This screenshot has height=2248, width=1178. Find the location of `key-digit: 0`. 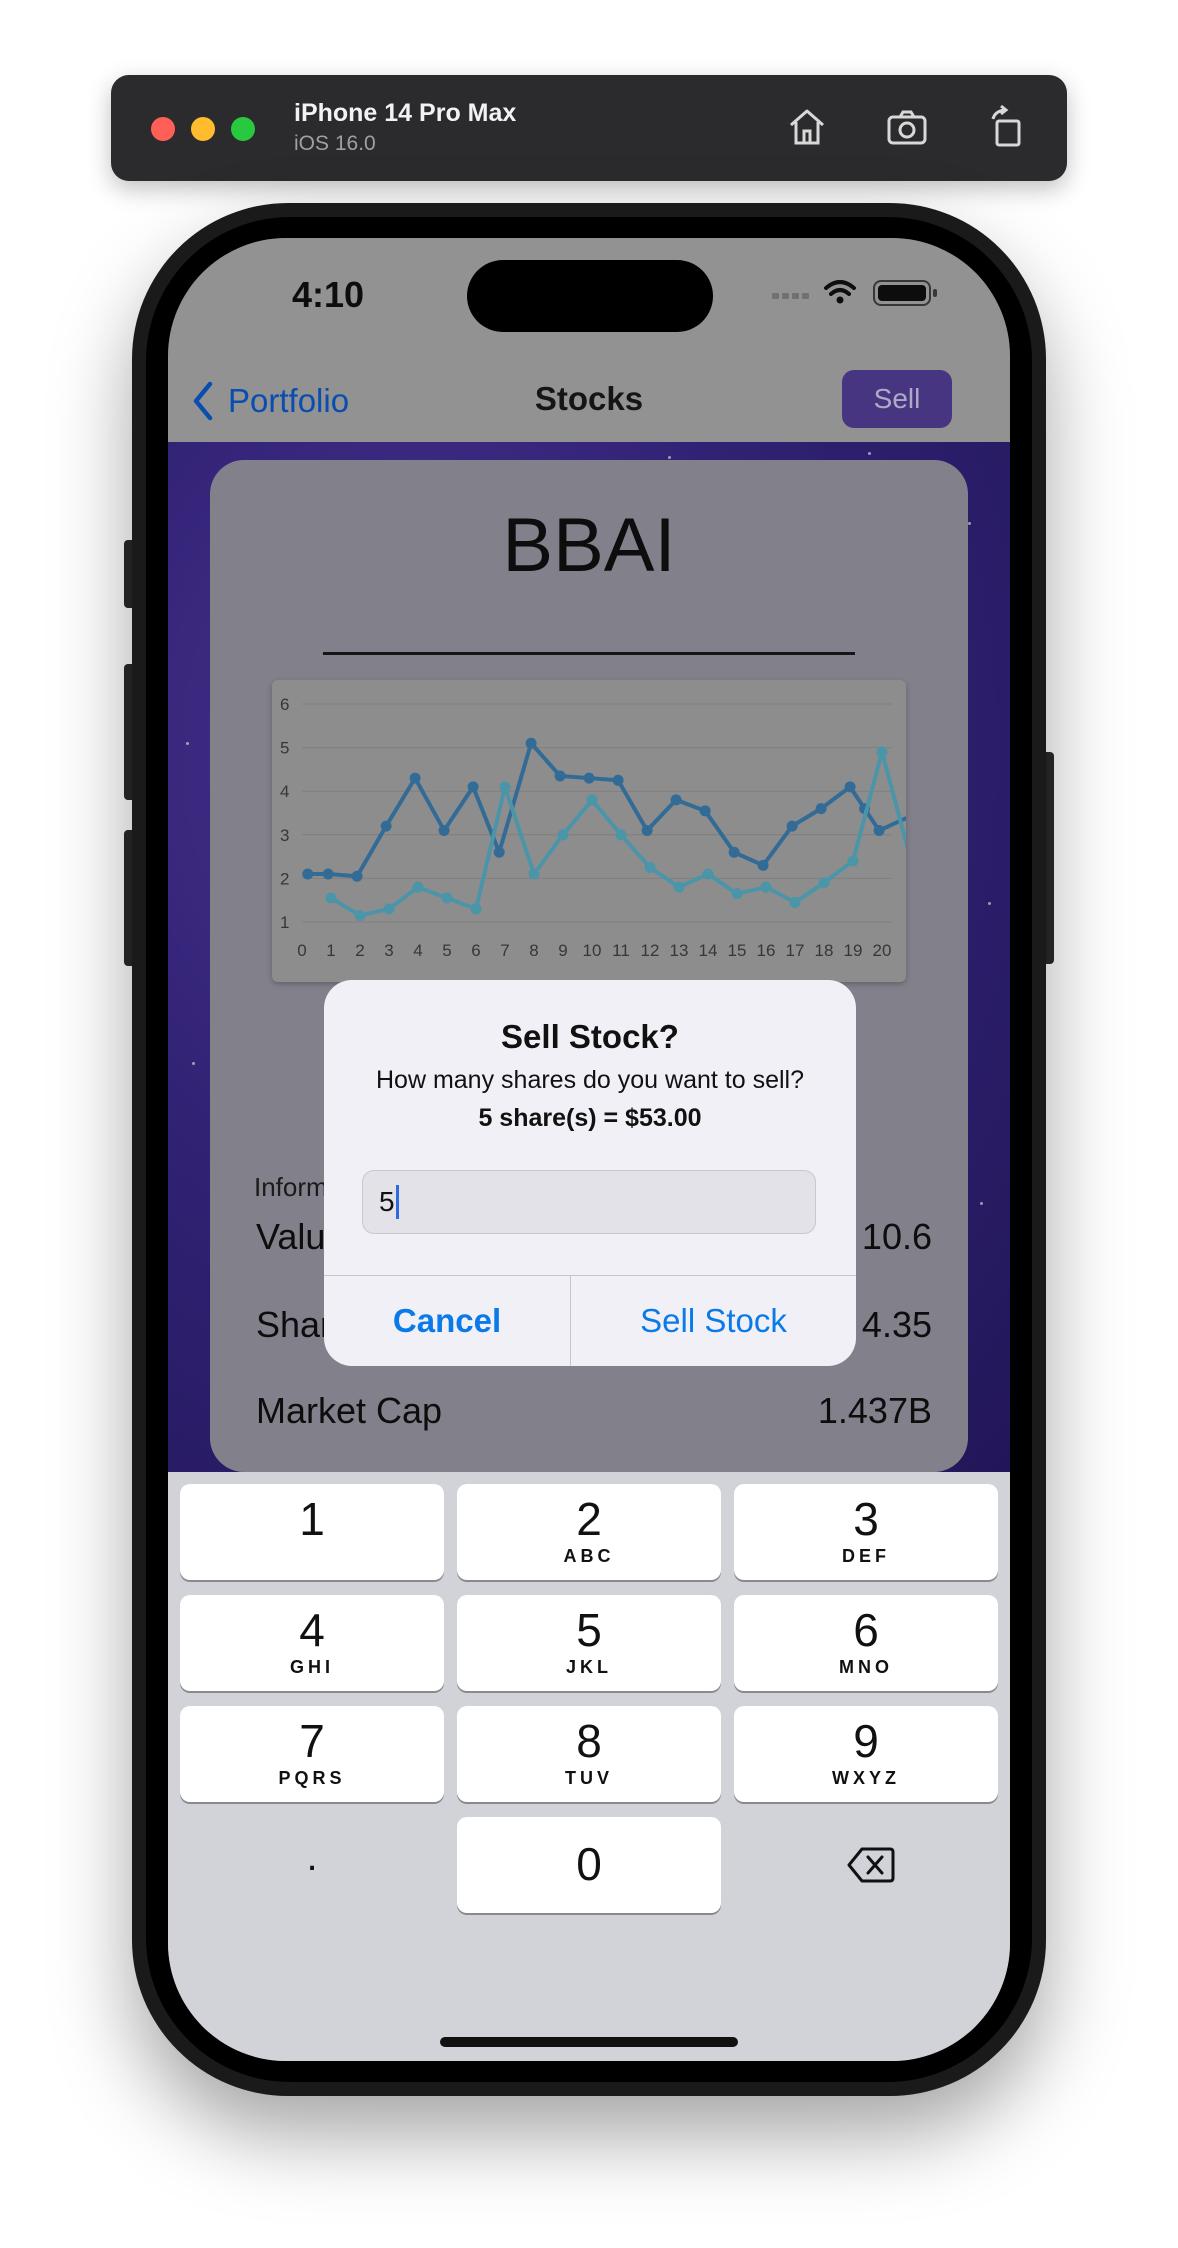

key-digit: 0 is located at coordinates (589, 1864).